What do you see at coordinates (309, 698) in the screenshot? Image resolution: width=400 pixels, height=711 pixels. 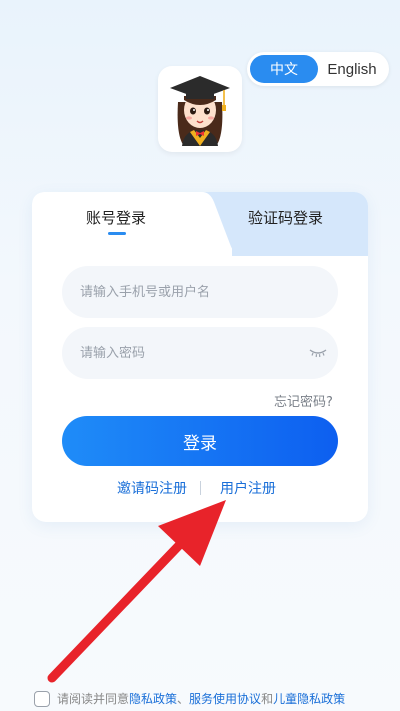 I see `child-privacy-policy-link: 儿童隐私政策` at bounding box center [309, 698].